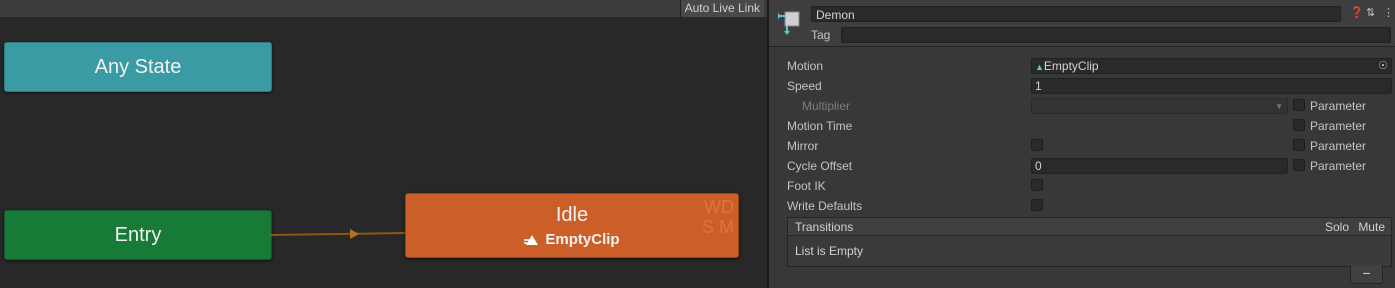 The width and height of the screenshot is (1395, 288). What do you see at coordinates (805, 66) in the screenshot?
I see `motion-label: Motion` at bounding box center [805, 66].